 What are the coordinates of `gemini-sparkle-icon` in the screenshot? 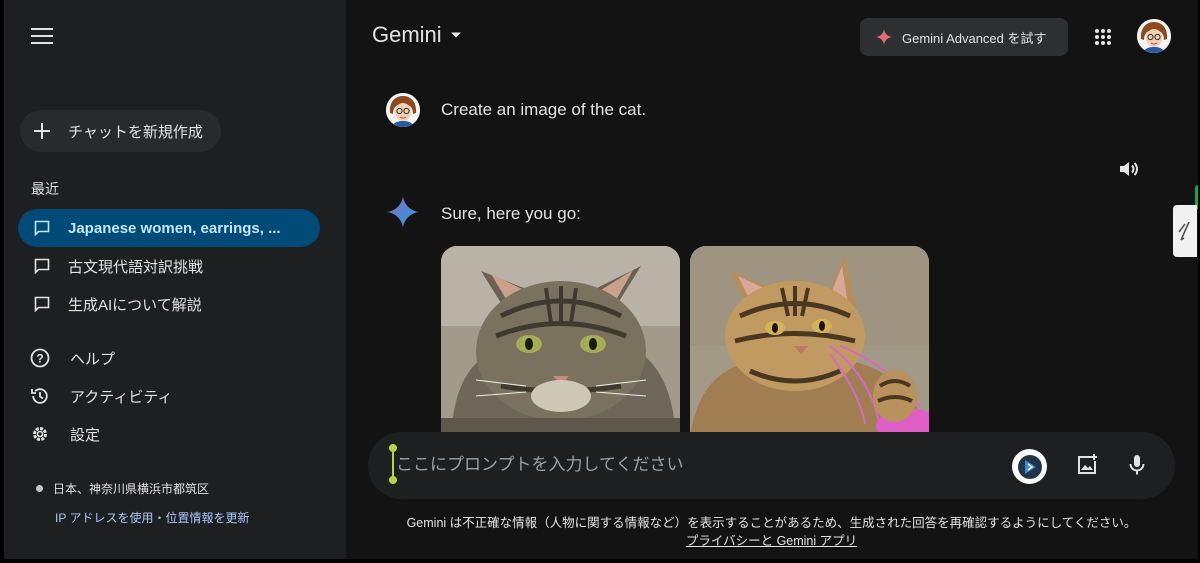 It's located at (403, 212).